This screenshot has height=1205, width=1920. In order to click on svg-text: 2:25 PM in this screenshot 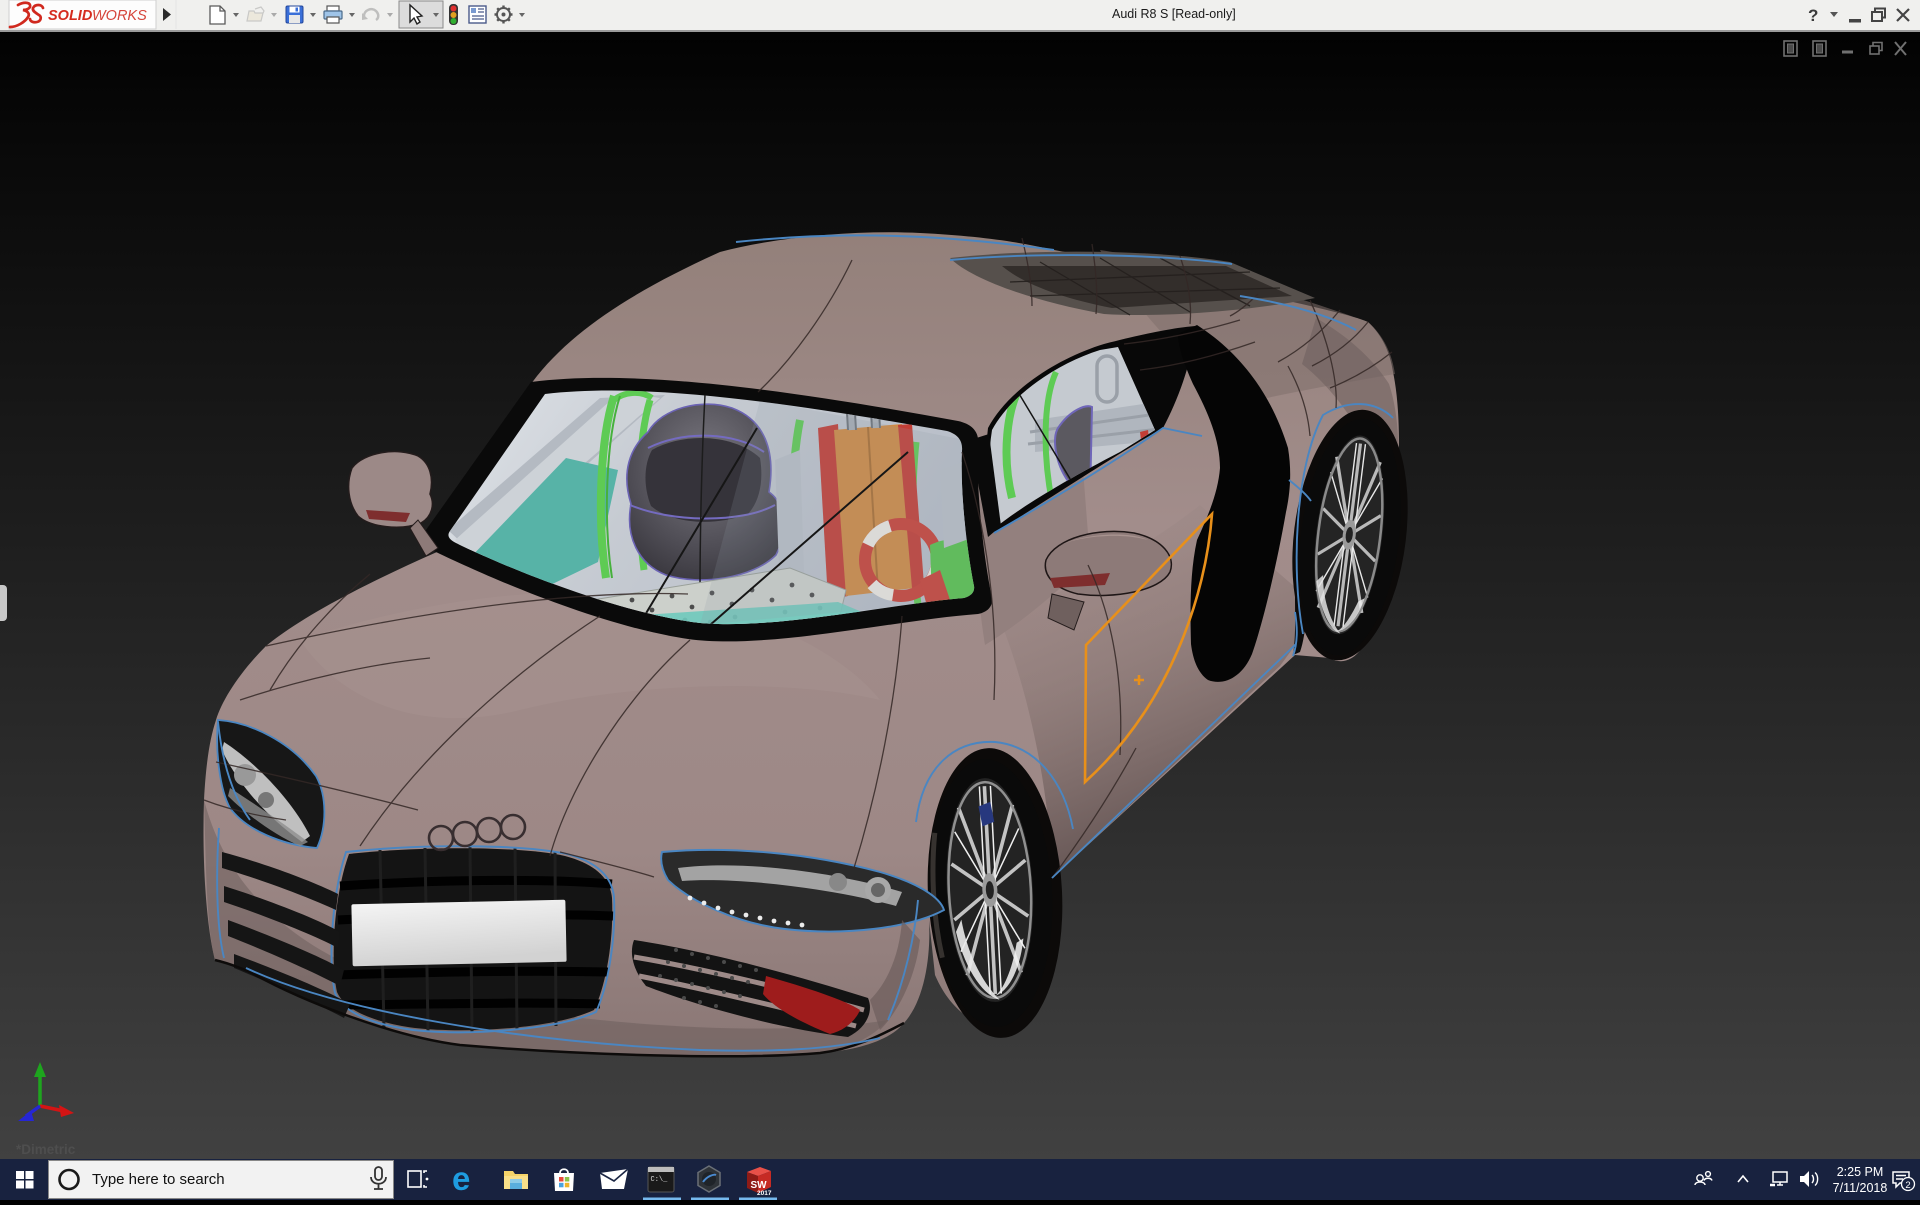, I will do `click(1860, 1172)`.